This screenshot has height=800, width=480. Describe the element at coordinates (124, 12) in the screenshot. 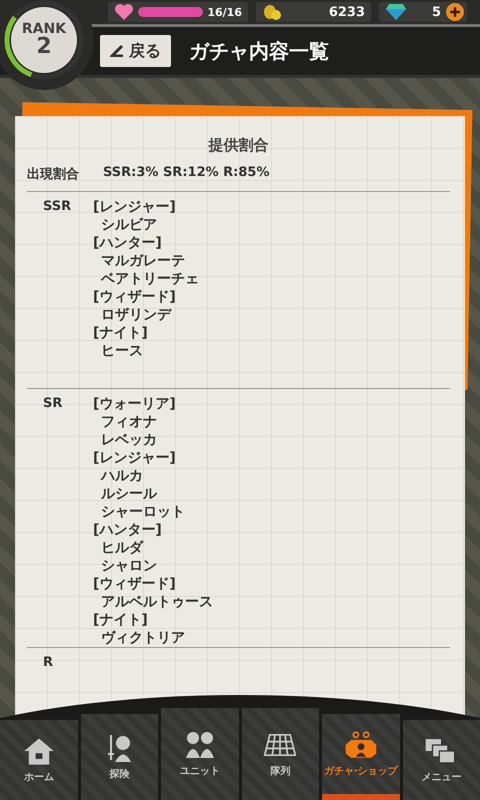

I see `heart-icon` at that location.